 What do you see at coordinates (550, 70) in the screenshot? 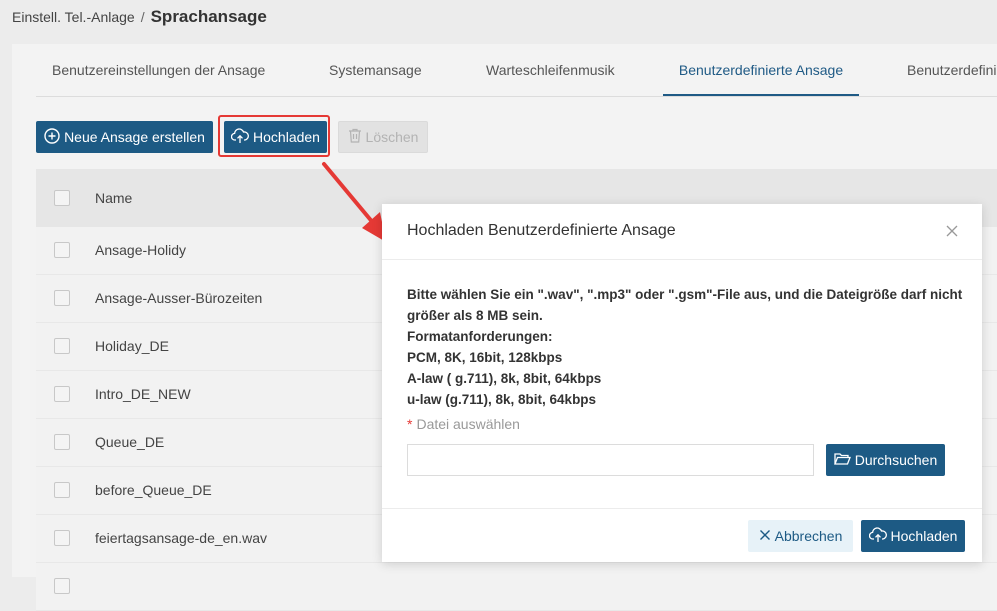
I see `tab-warteschleifenmusik: Warteschleifenmusik` at bounding box center [550, 70].